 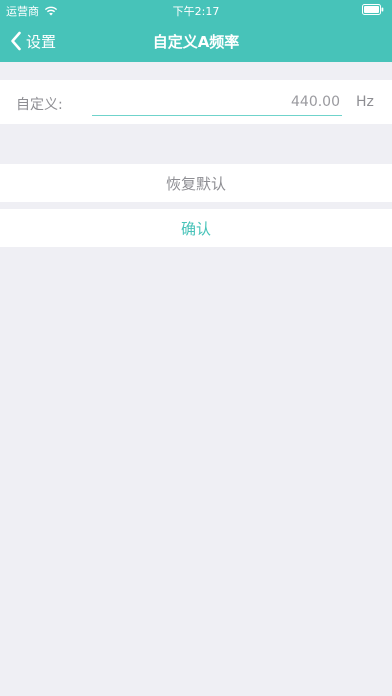 What do you see at coordinates (196, 228) in the screenshot?
I see `confirm-button: 确认` at bounding box center [196, 228].